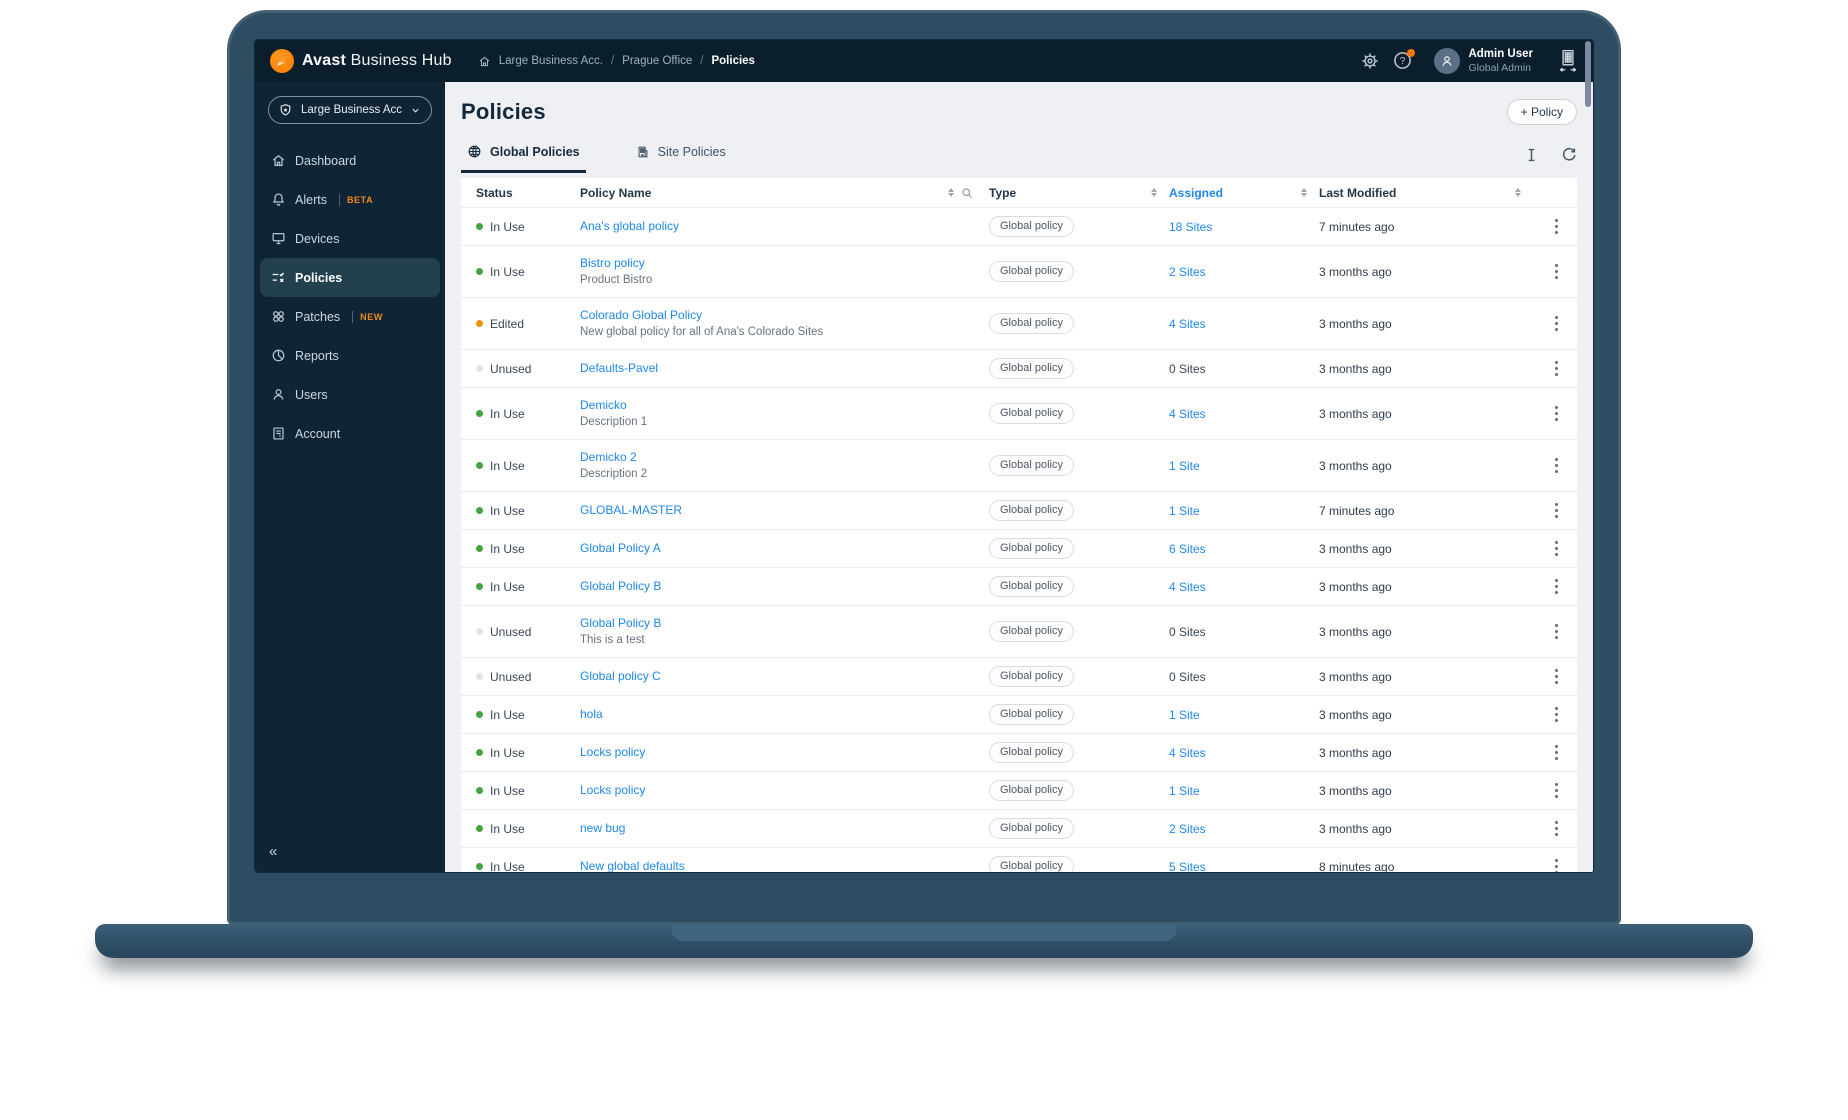 Image resolution: width=1848 pixels, height=1120 pixels. Describe the element at coordinates (518, 369) in the screenshot. I see `status-cell: Unused` at that location.